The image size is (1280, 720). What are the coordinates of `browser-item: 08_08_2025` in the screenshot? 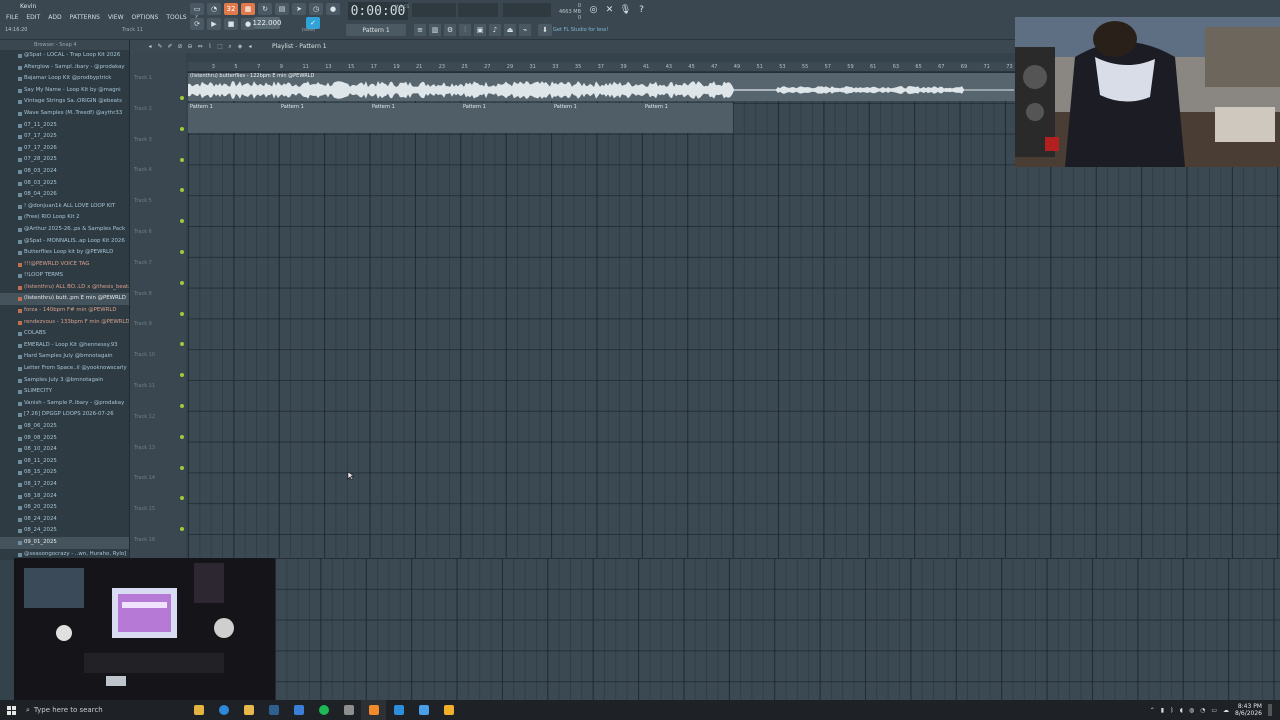 It's located at (64, 439).